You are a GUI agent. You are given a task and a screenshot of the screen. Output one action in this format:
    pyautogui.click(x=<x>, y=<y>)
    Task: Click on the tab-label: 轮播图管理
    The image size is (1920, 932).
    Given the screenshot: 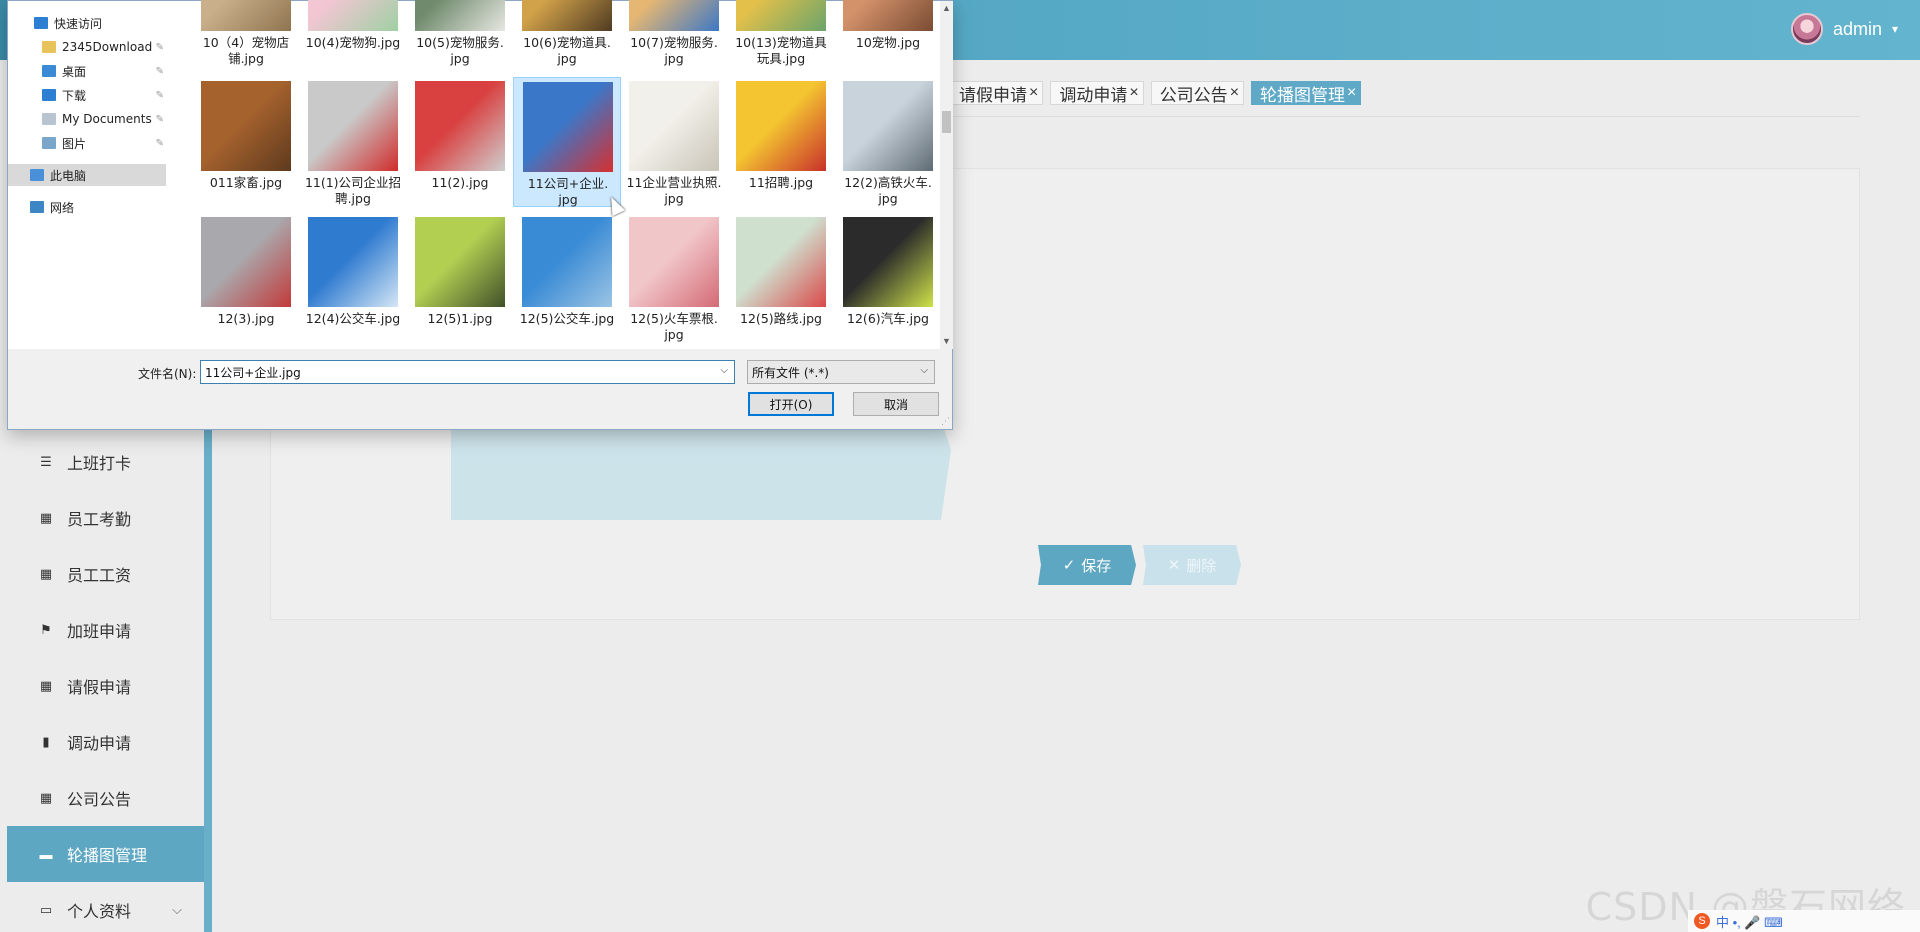 What is the action you would take?
    pyautogui.click(x=1302, y=93)
    